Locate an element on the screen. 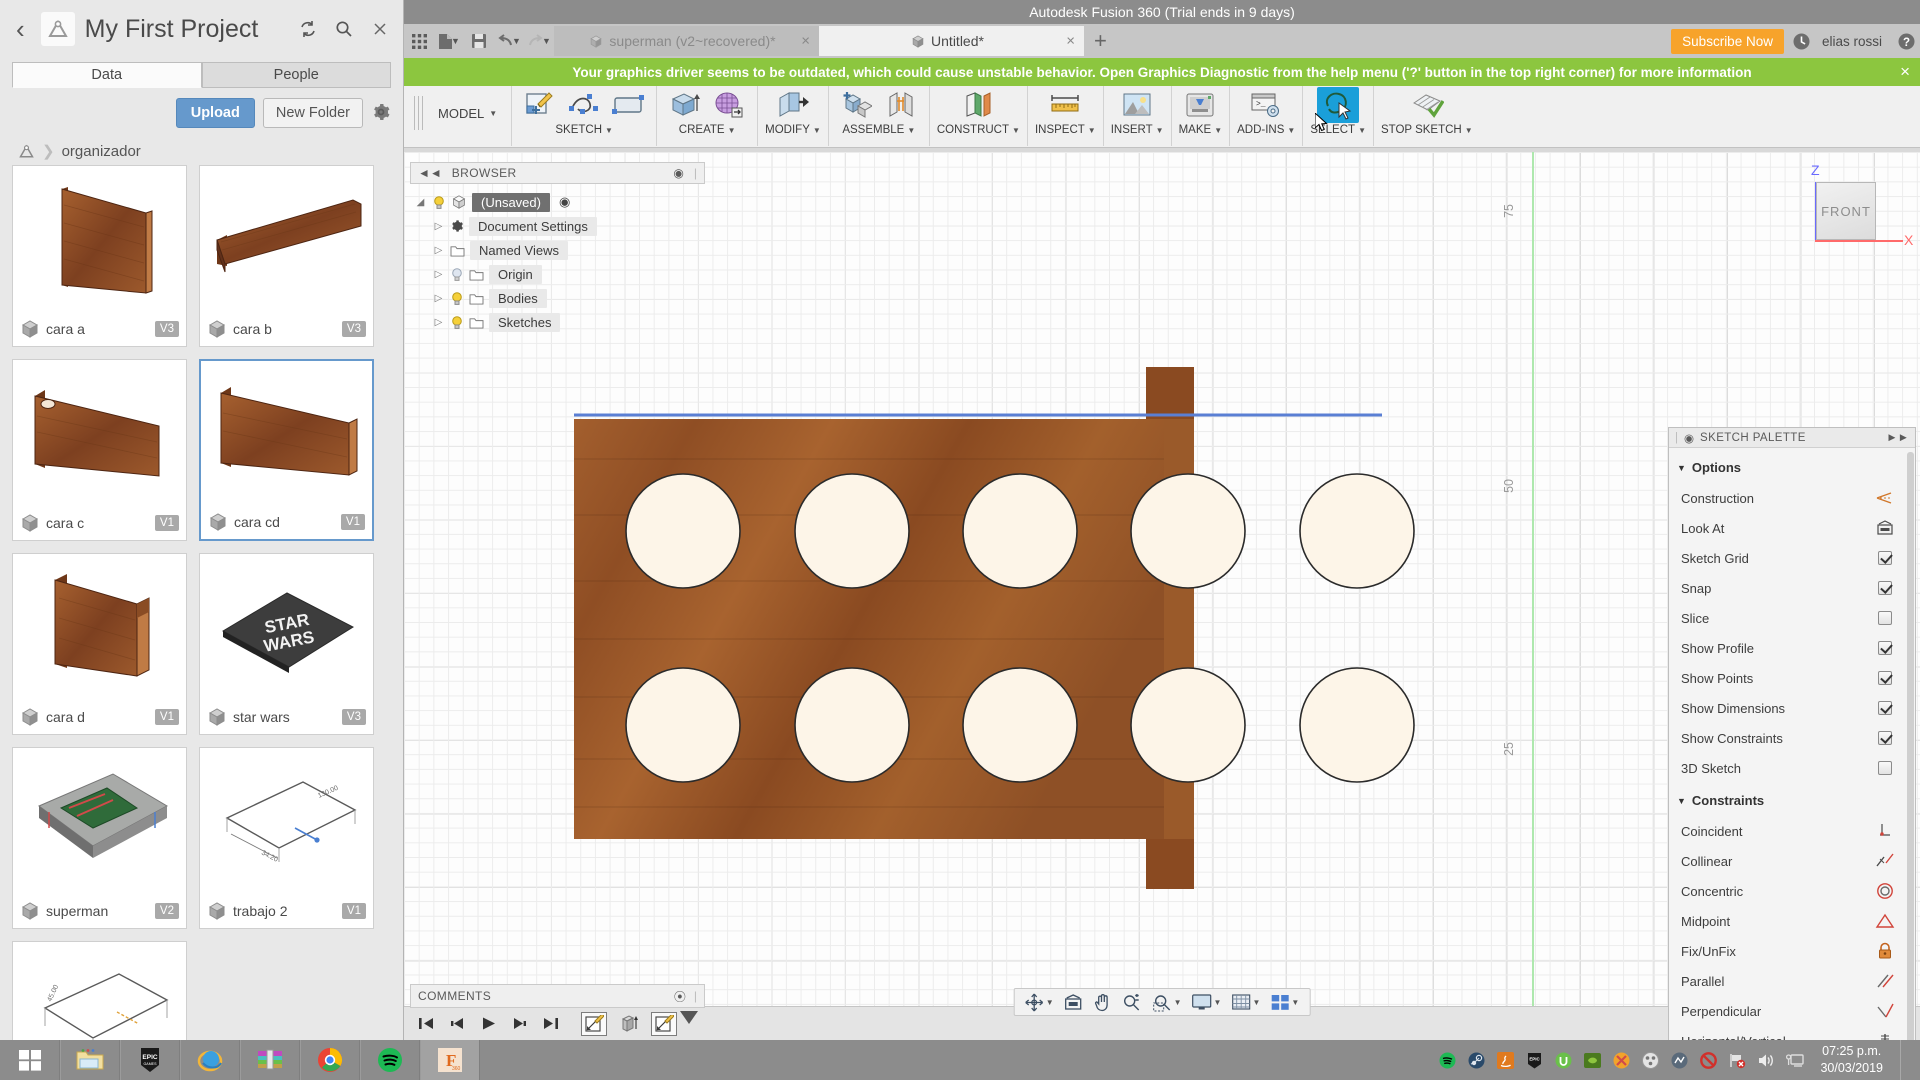 This screenshot has height=1080, width=1920. fix-unfix-icon is located at coordinates (1885, 951).